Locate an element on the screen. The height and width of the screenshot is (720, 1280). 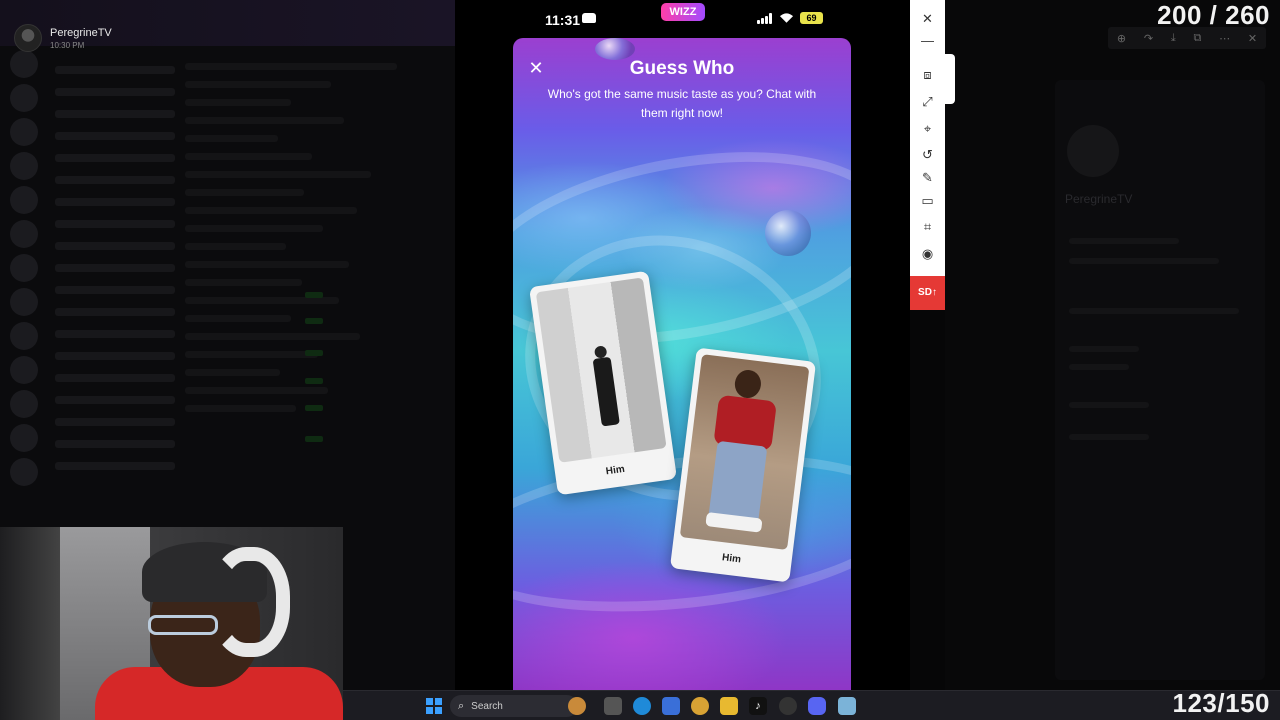
screenshot-icon: ⧈ is located at coordinates (927, 74).